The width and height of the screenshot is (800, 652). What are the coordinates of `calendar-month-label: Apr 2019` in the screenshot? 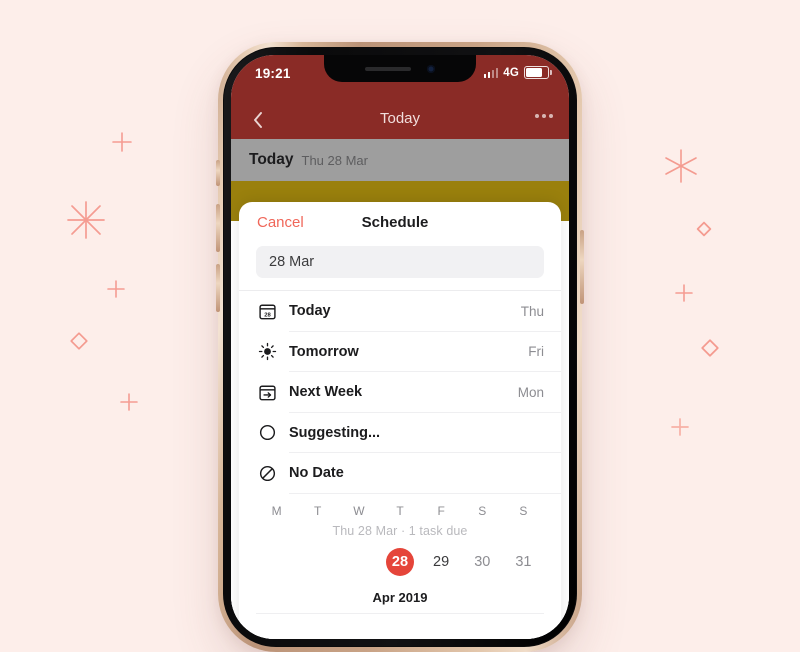 It's located at (400, 597).